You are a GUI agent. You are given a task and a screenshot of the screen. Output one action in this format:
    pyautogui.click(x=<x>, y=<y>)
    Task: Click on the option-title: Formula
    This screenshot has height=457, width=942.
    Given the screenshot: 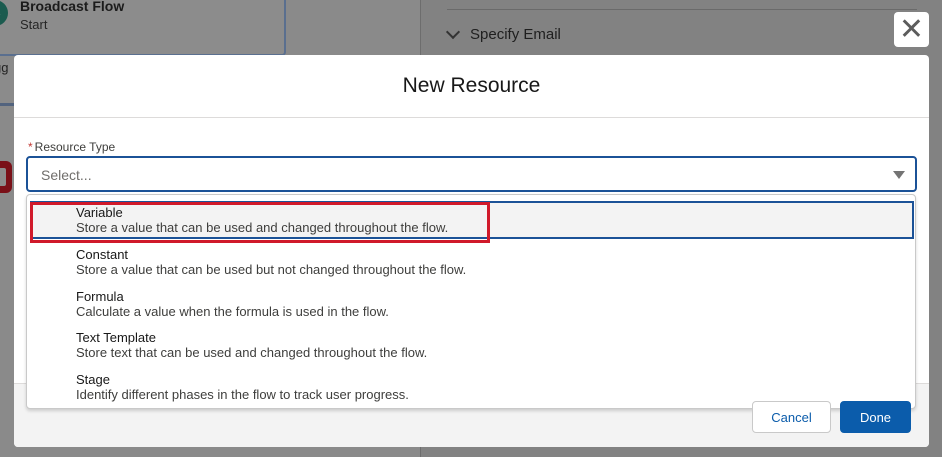 What is the action you would take?
    pyautogui.click(x=100, y=296)
    